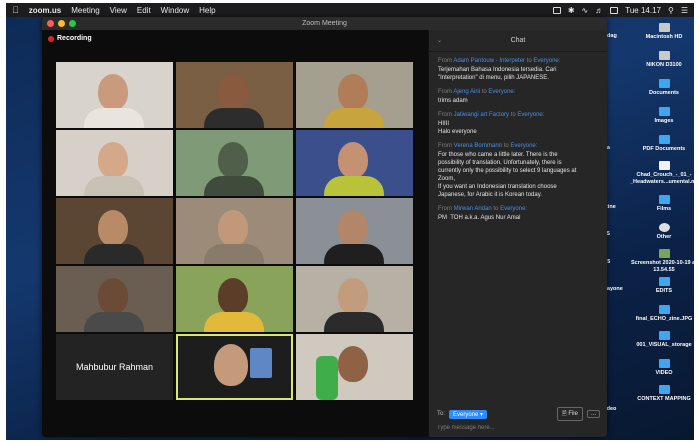 This screenshot has height=442, width=699. What do you see at coordinates (51, 38) in the screenshot?
I see `record-dot-icon` at bounding box center [51, 38].